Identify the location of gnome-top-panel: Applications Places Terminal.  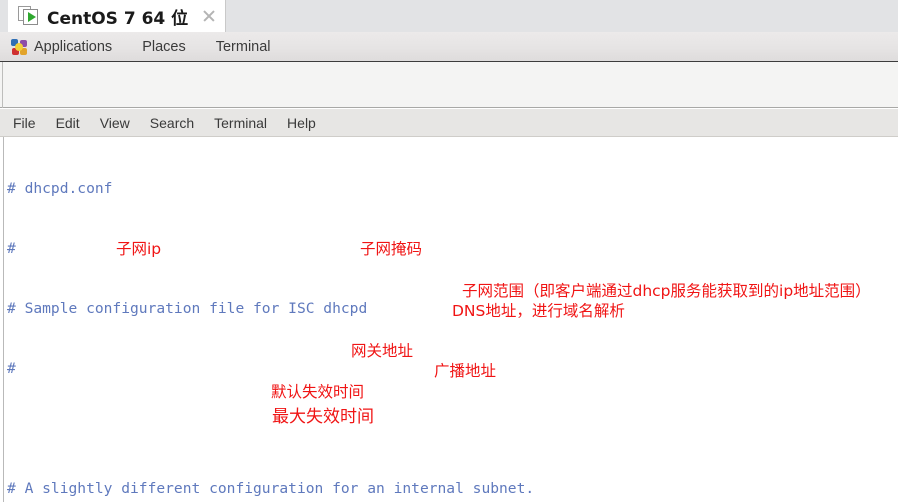
(449, 47).